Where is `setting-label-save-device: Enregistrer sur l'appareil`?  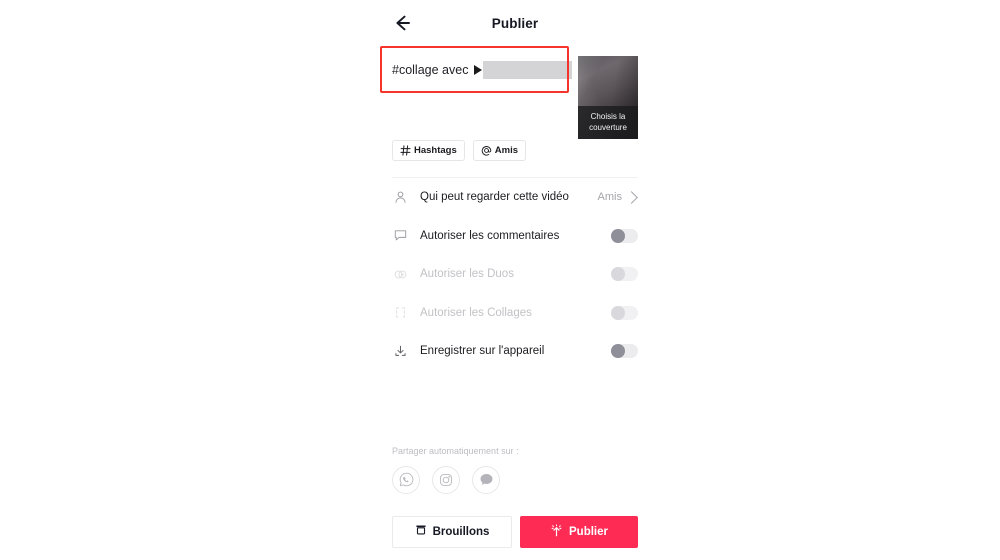
setting-label-save-device: Enregistrer sur l'appareil is located at coordinates (482, 351).